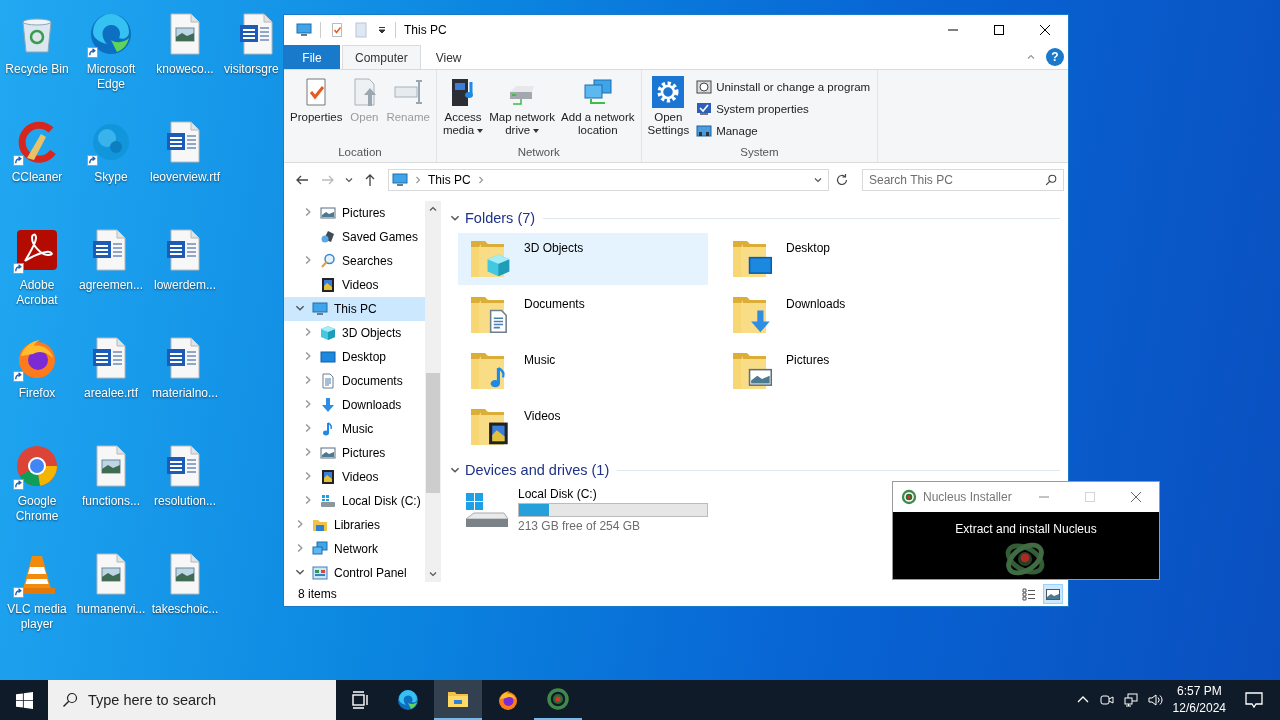 This screenshot has width=1280, height=720. Describe the element at coordinates (354, 357) in the screenshot. I see `nav-tree-item: Desktop` at that location.